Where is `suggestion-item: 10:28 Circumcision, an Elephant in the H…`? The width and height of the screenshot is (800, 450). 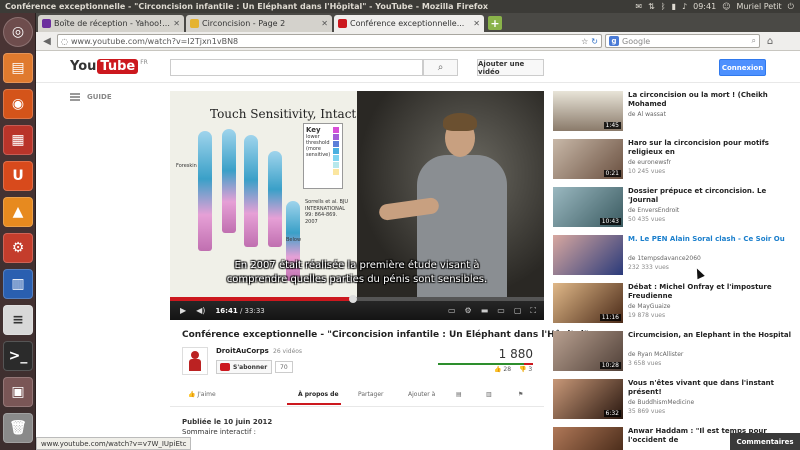
suggestion-item: 10:28 Circumcision, an Elephant in the H… is located at coordinates (676, 353).